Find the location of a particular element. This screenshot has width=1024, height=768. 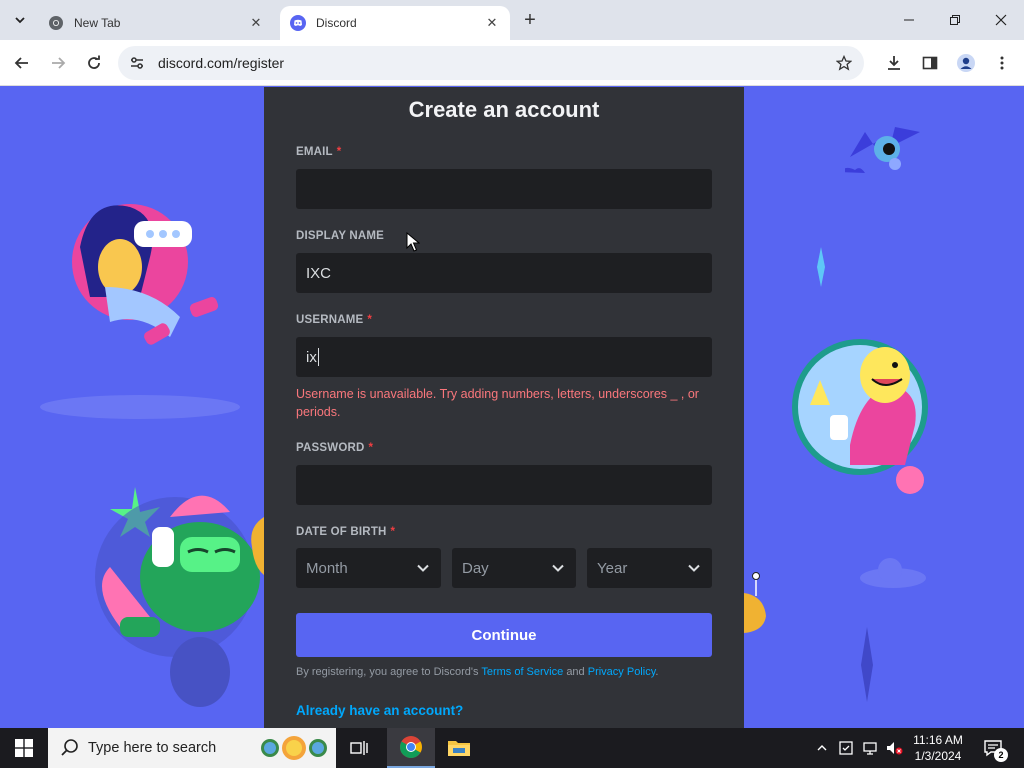

month-select: Month is located at coordinates (368, 568).